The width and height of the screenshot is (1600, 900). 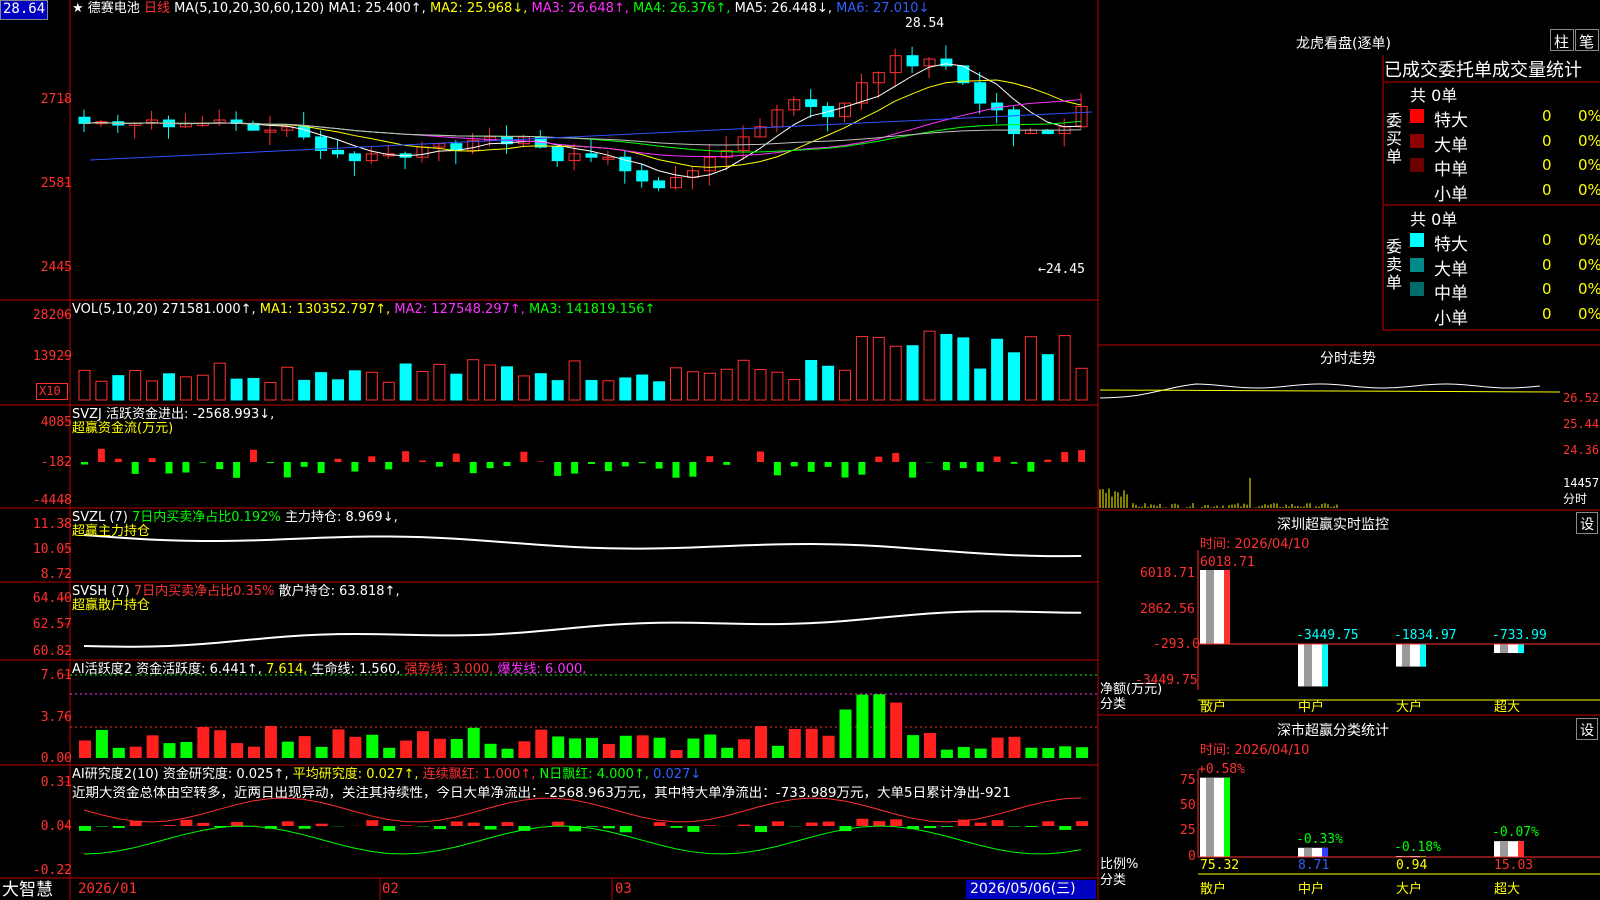 I want to click on settings-label: 设, so click(x=1587, y=525).